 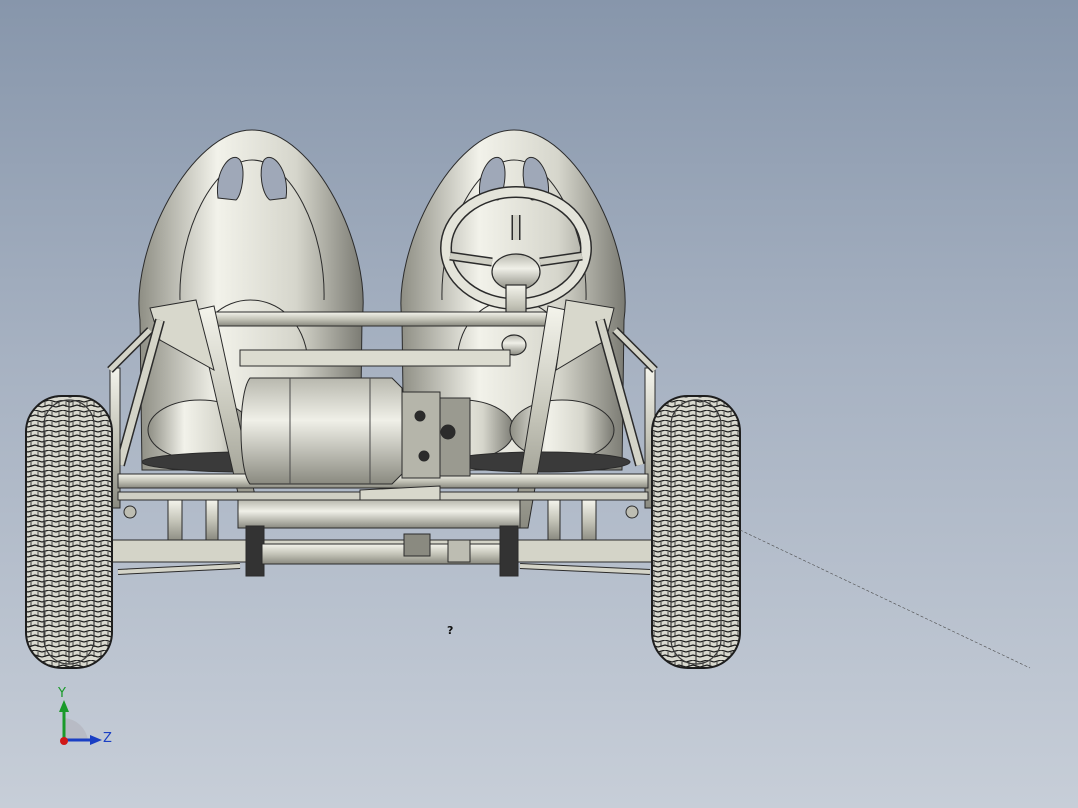 What do you see at coordinates (696, 532) in the screenshot?
I see `right-wheel` at bounding box center [696, 532].